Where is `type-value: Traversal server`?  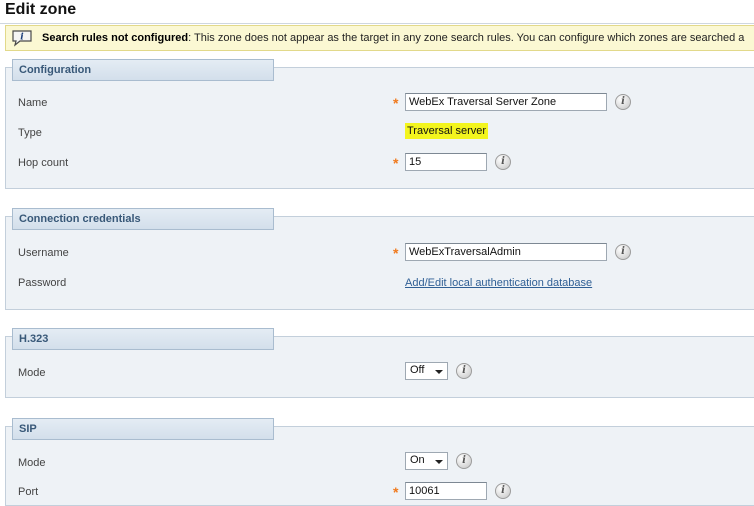
type-value: Traversal server is located at coordinates (447, 131).